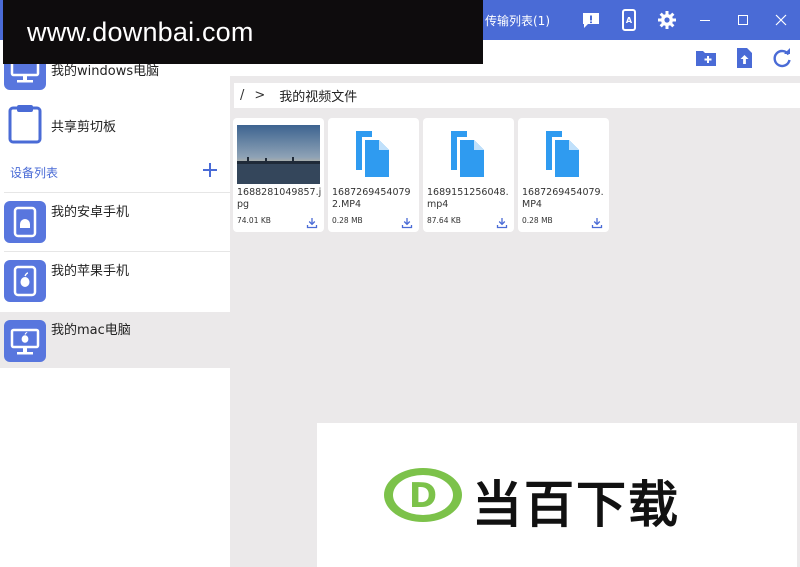 This screenshot has height=567, width=800. Describe the element at coordinates (667, 20) in the screenshot. I see `settings-icon` at that location.